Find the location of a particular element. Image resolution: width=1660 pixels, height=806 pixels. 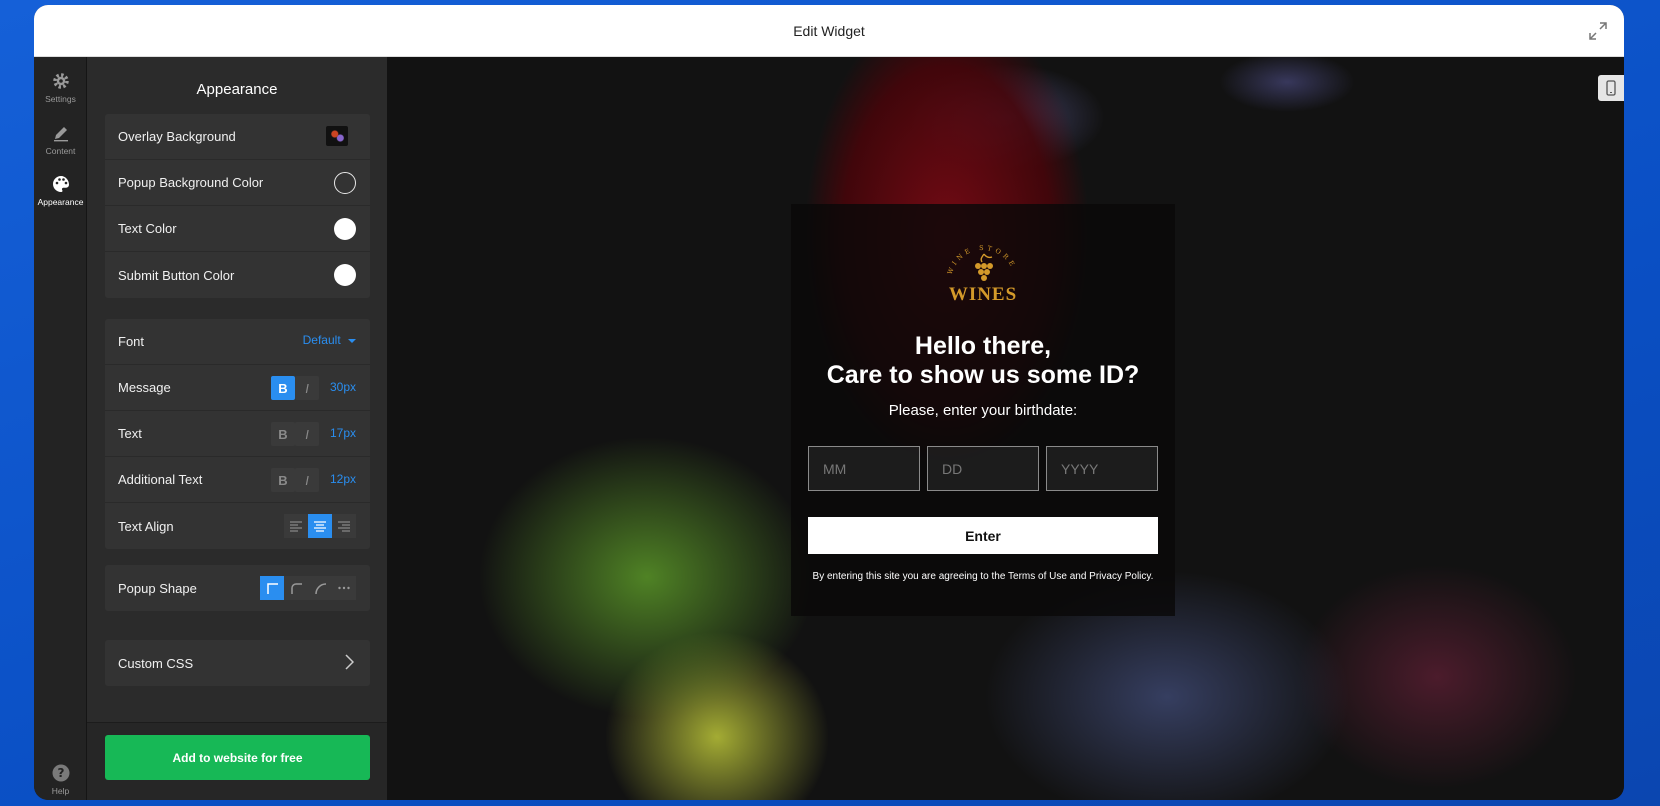

font-dropdown-value: Default is located at coordinates (321, 340).